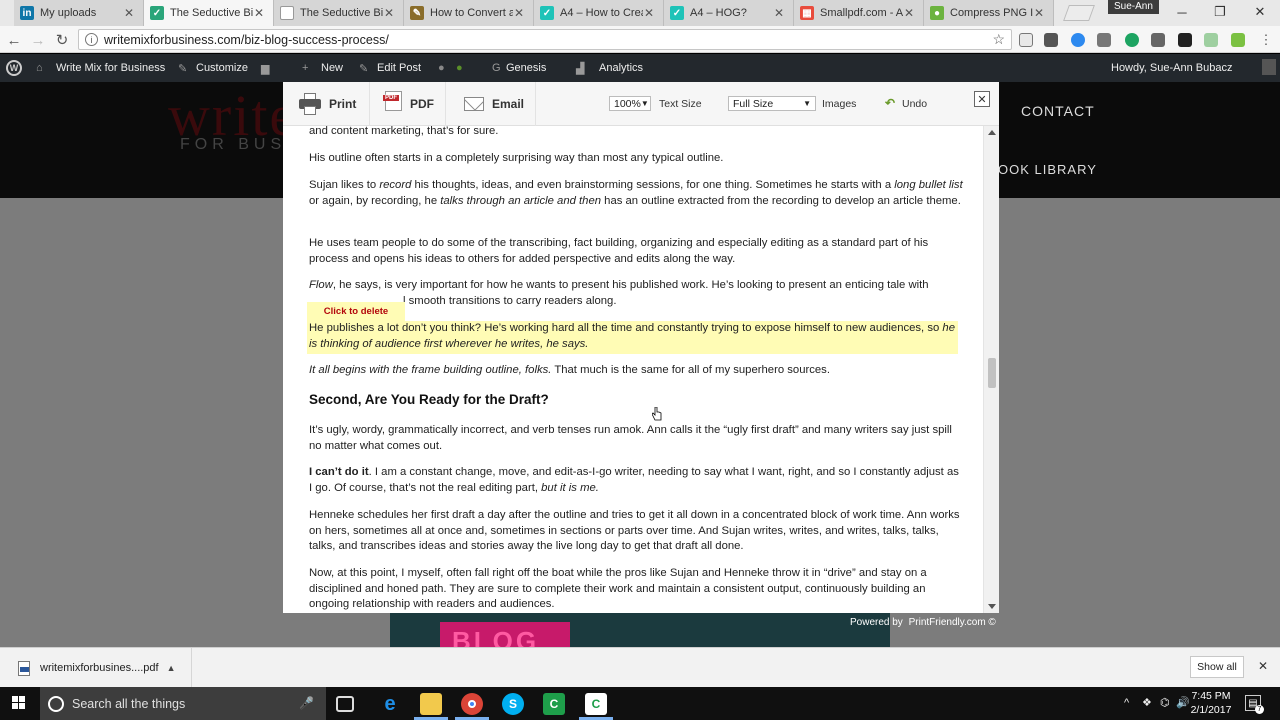  Describe the element at coordinates (38, 40) in the screenshot. I see `forward-arrow-icon: →` at that location.